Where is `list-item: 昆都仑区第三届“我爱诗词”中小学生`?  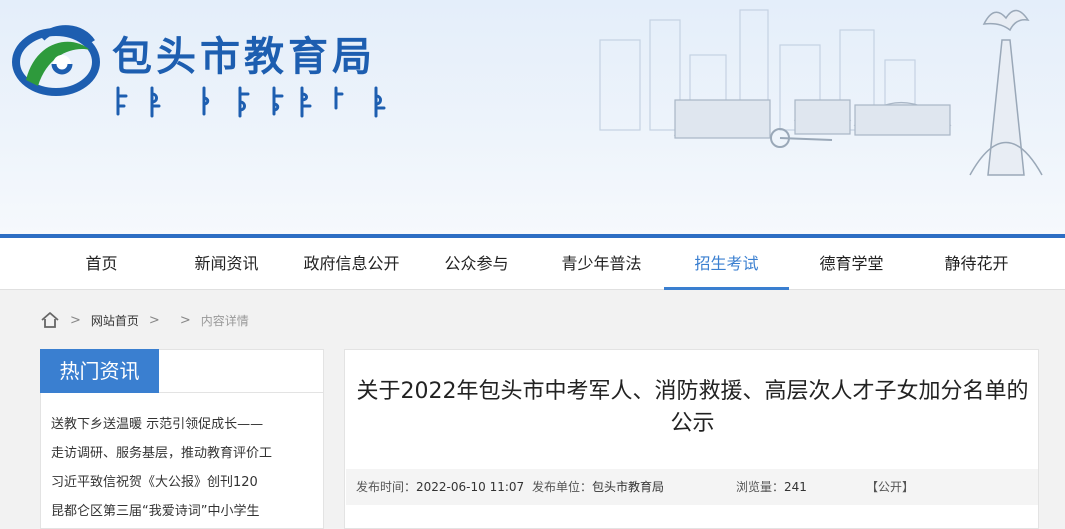
list-item: 昆都仑区第三届“我爱诗词”中小学生 is located at coordinates (184, 511).